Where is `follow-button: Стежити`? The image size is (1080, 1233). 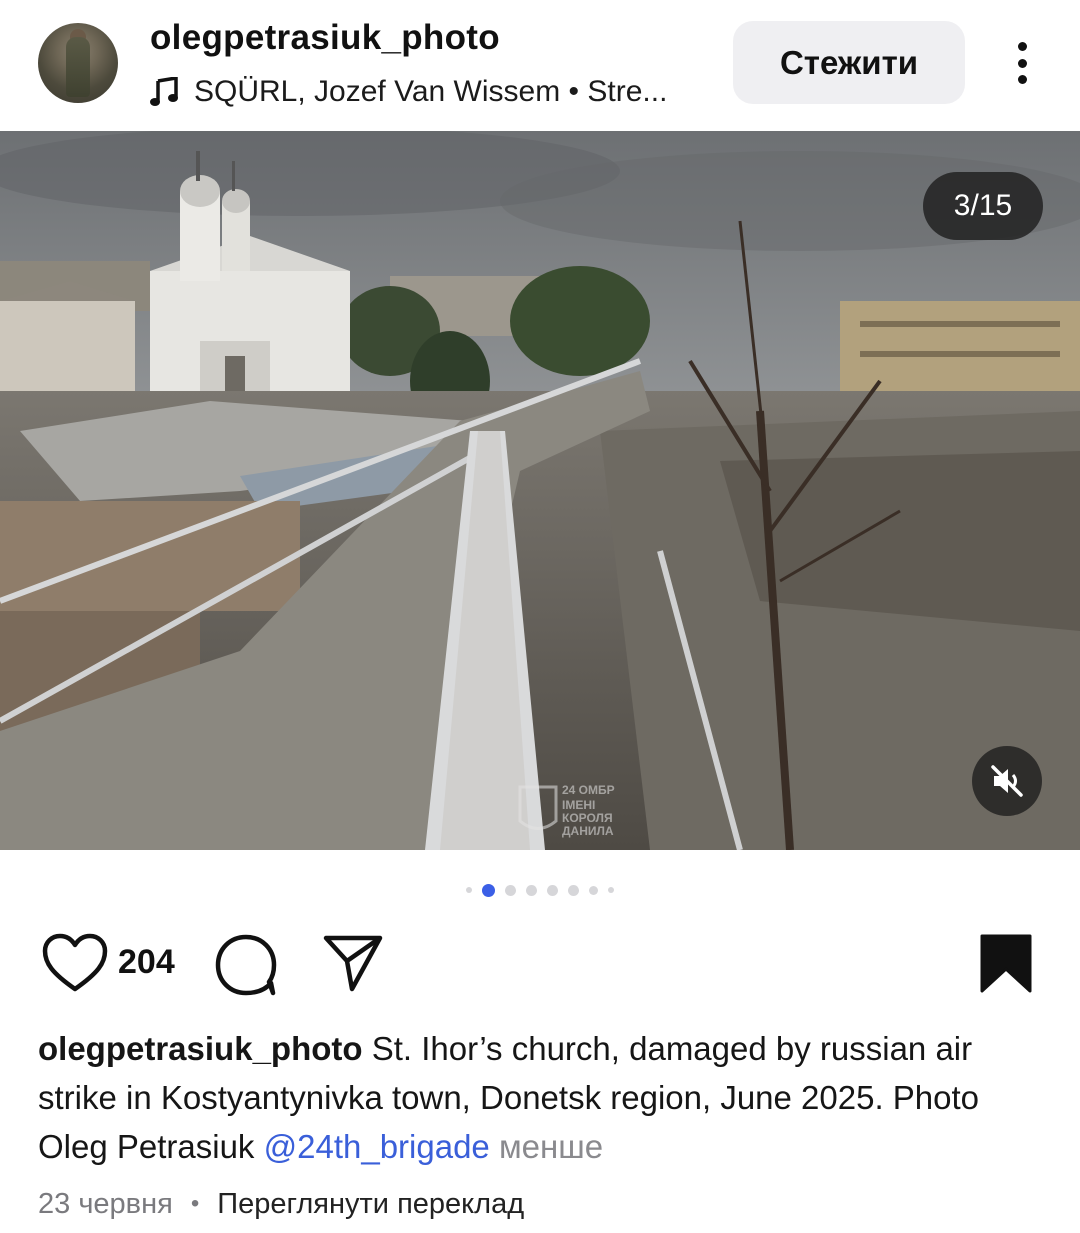
follow-button: Стежити is located at coordinates (849, 62).